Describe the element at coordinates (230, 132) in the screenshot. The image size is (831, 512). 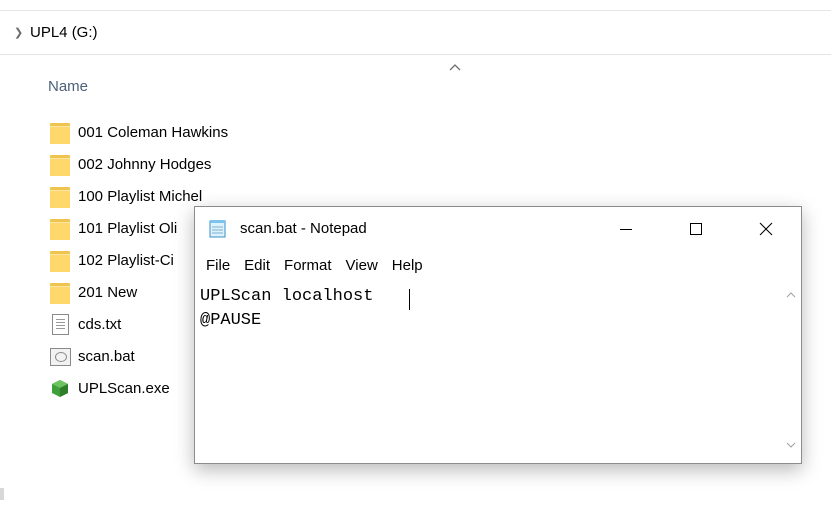
I see `list-item: 001 Coleman Hawkins` at that location.